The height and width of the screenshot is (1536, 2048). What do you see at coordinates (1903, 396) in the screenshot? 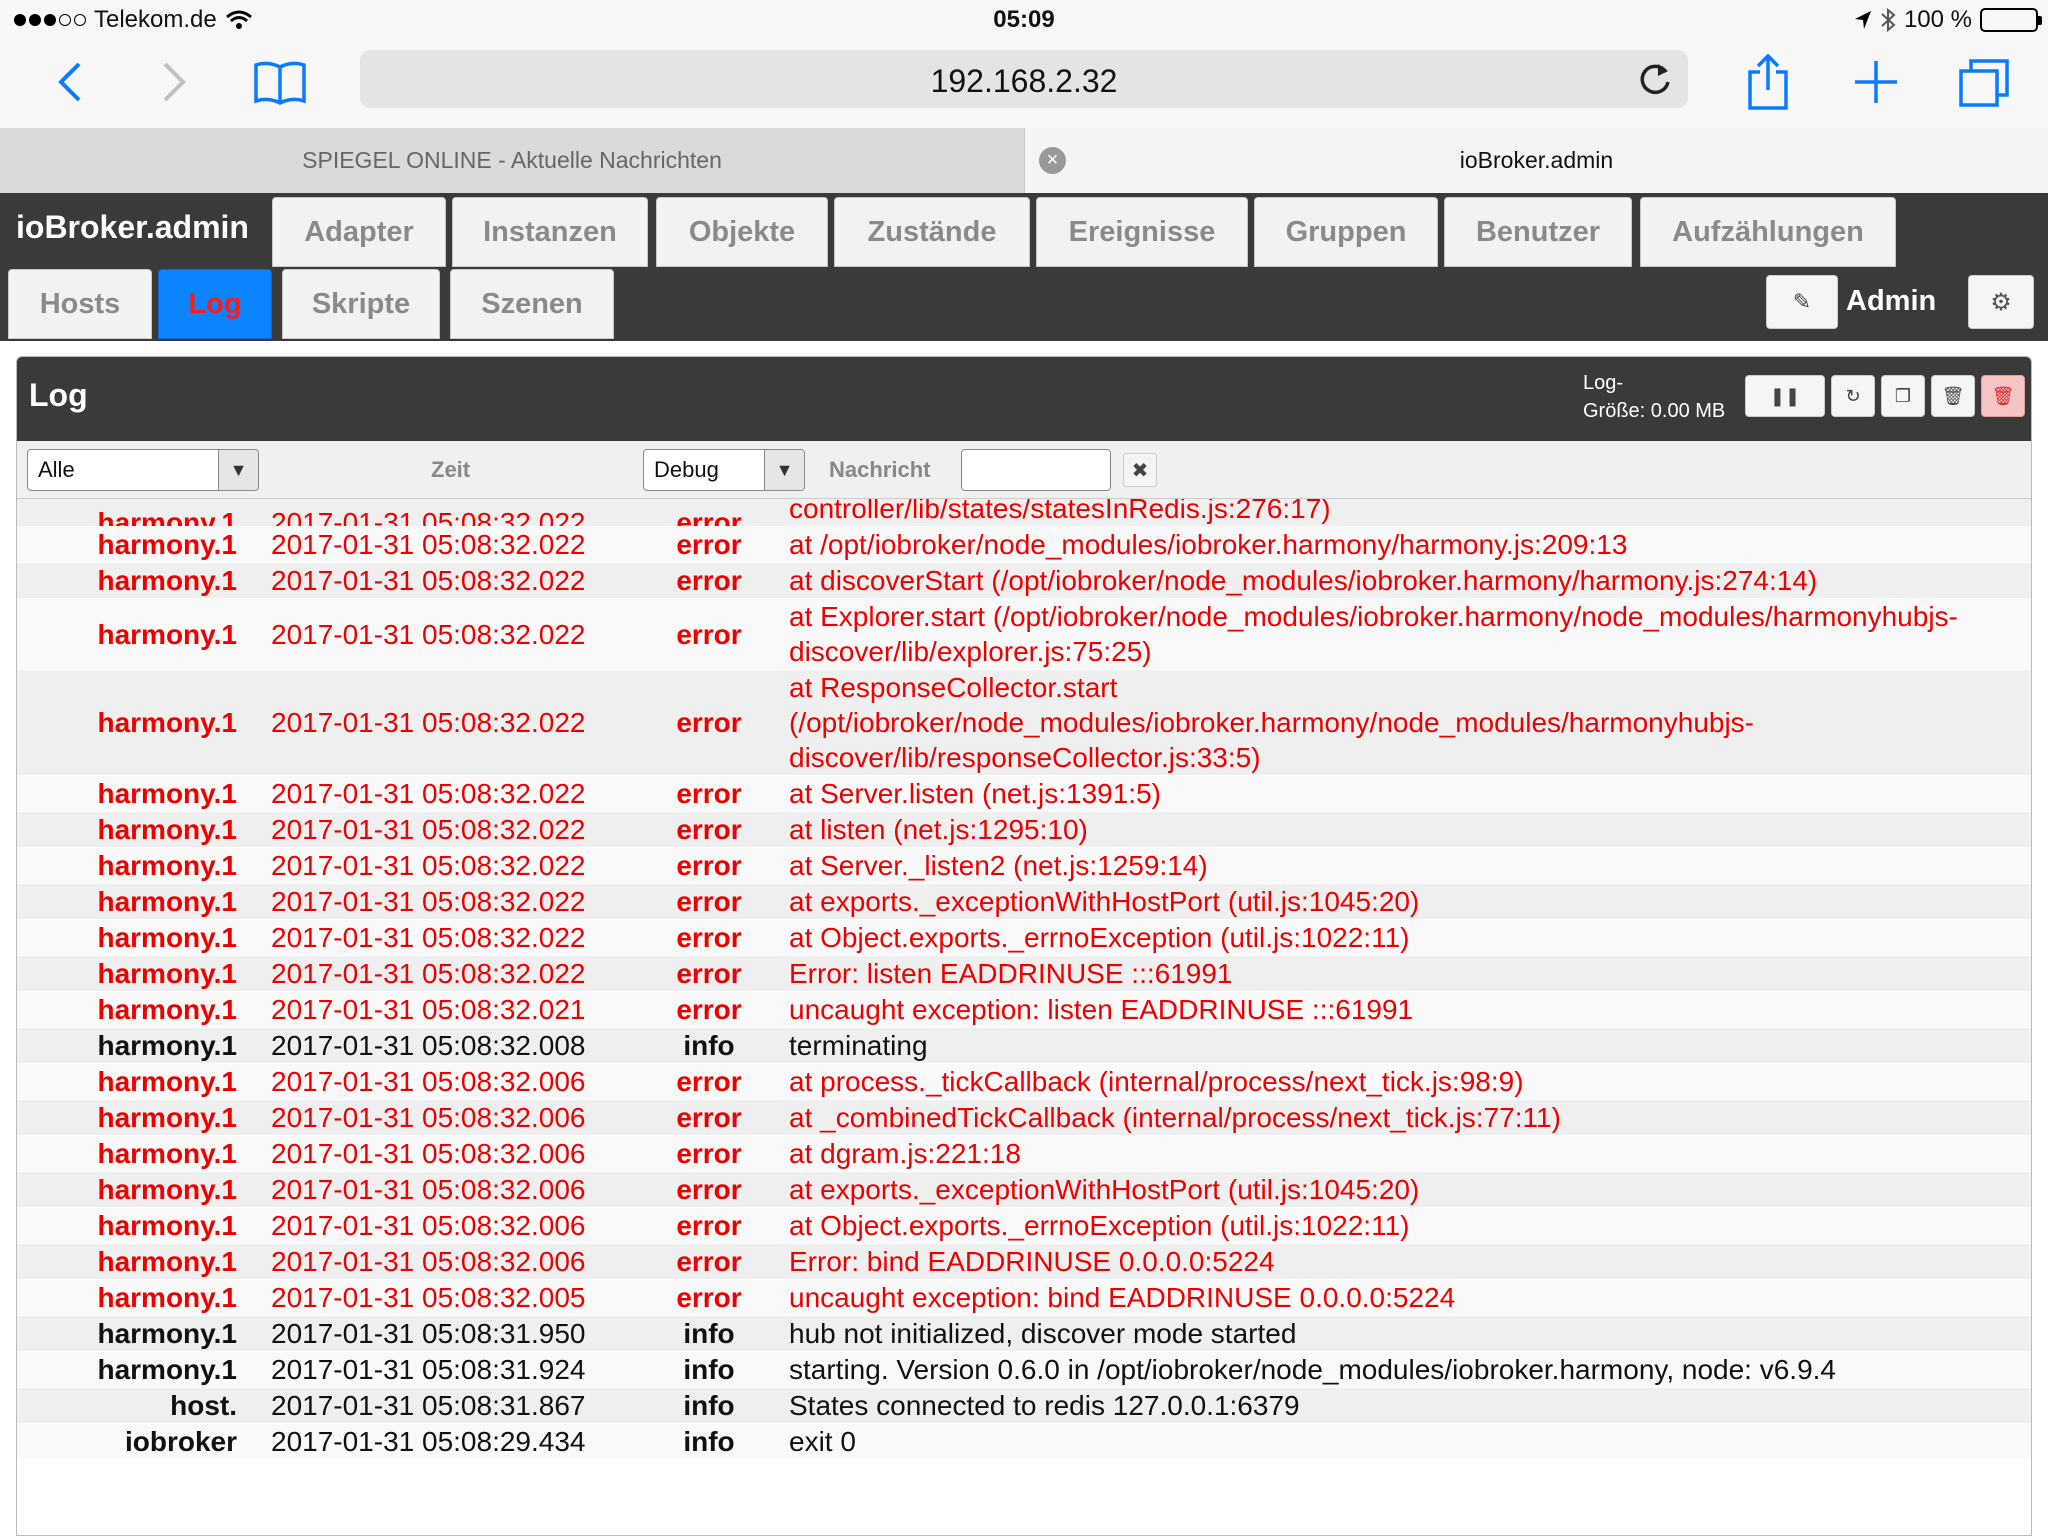
I see `copy-log-button: ❐` at bounding box center [1903, 396].